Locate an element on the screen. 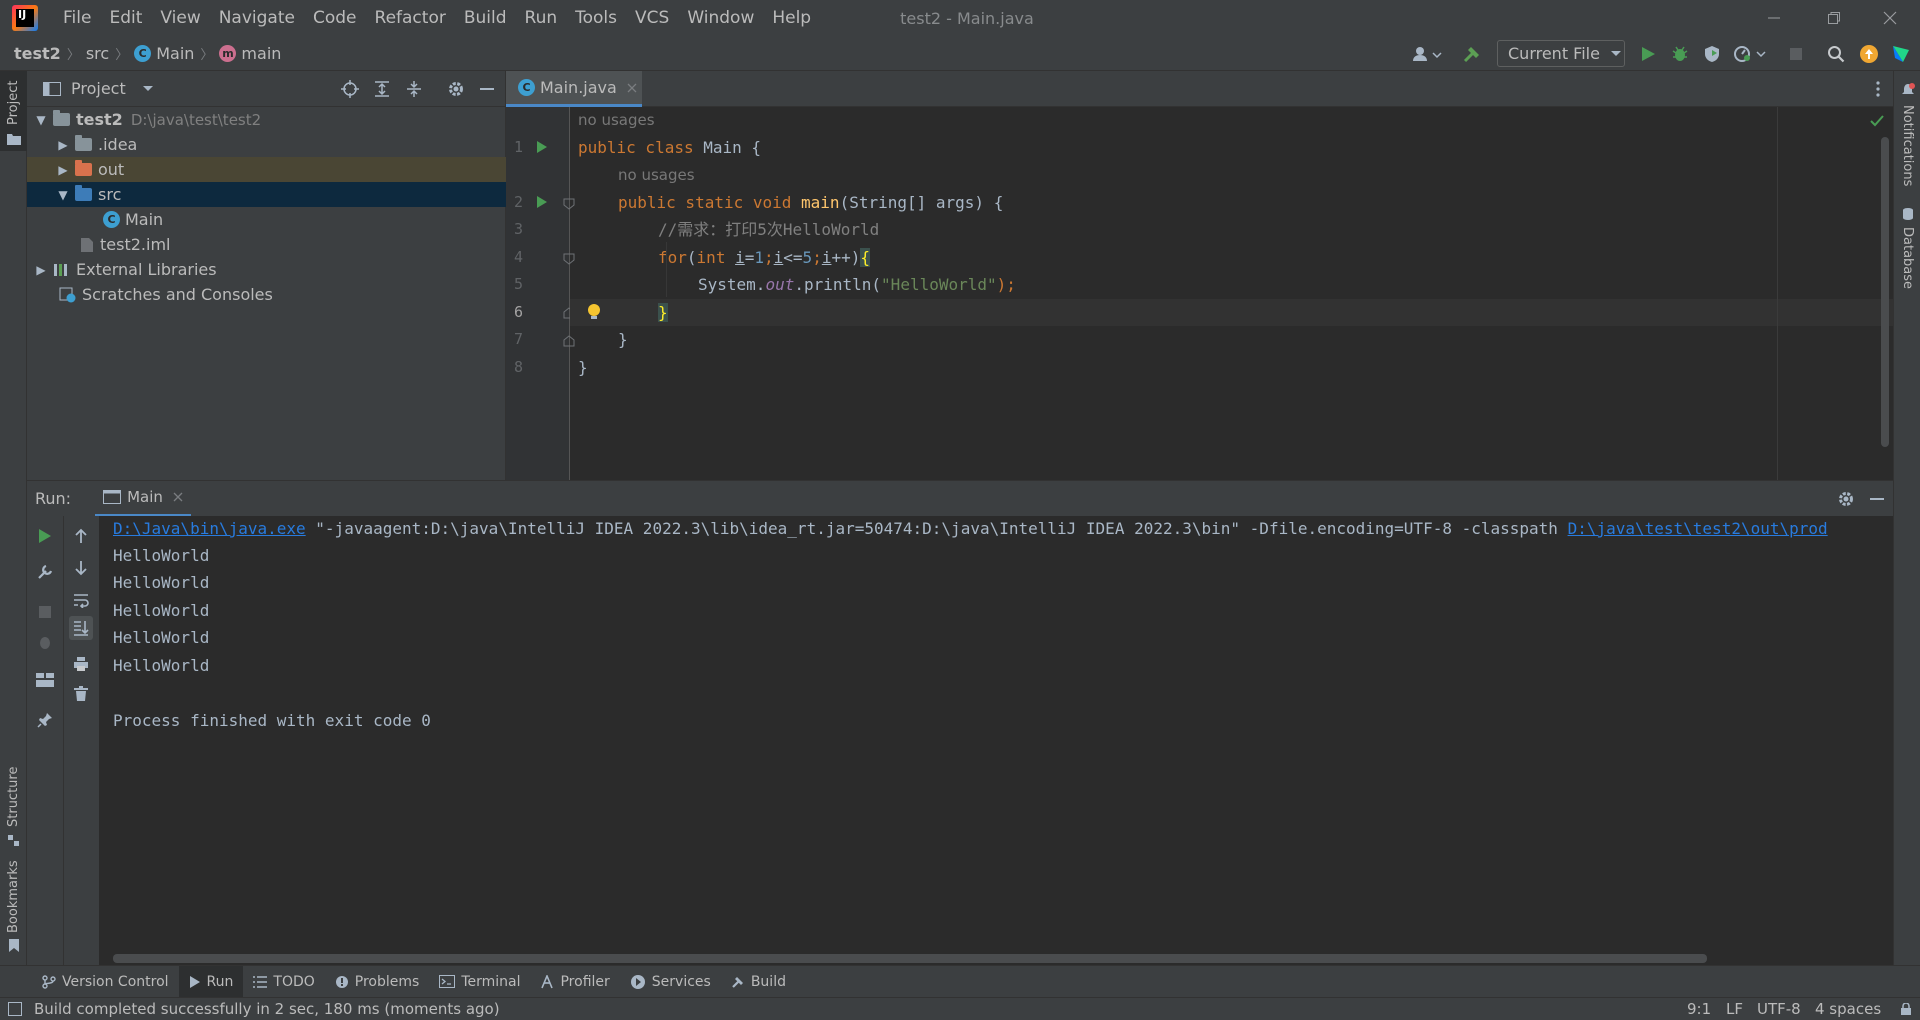  wrench-icon is located at coordinates (45, 572).